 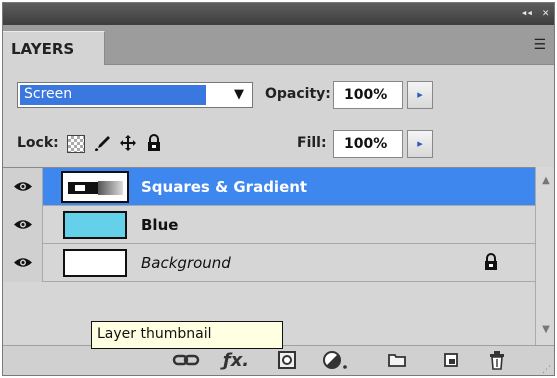 I want to click on collapse-icon: ◂◂, so click(x=527, y=12).